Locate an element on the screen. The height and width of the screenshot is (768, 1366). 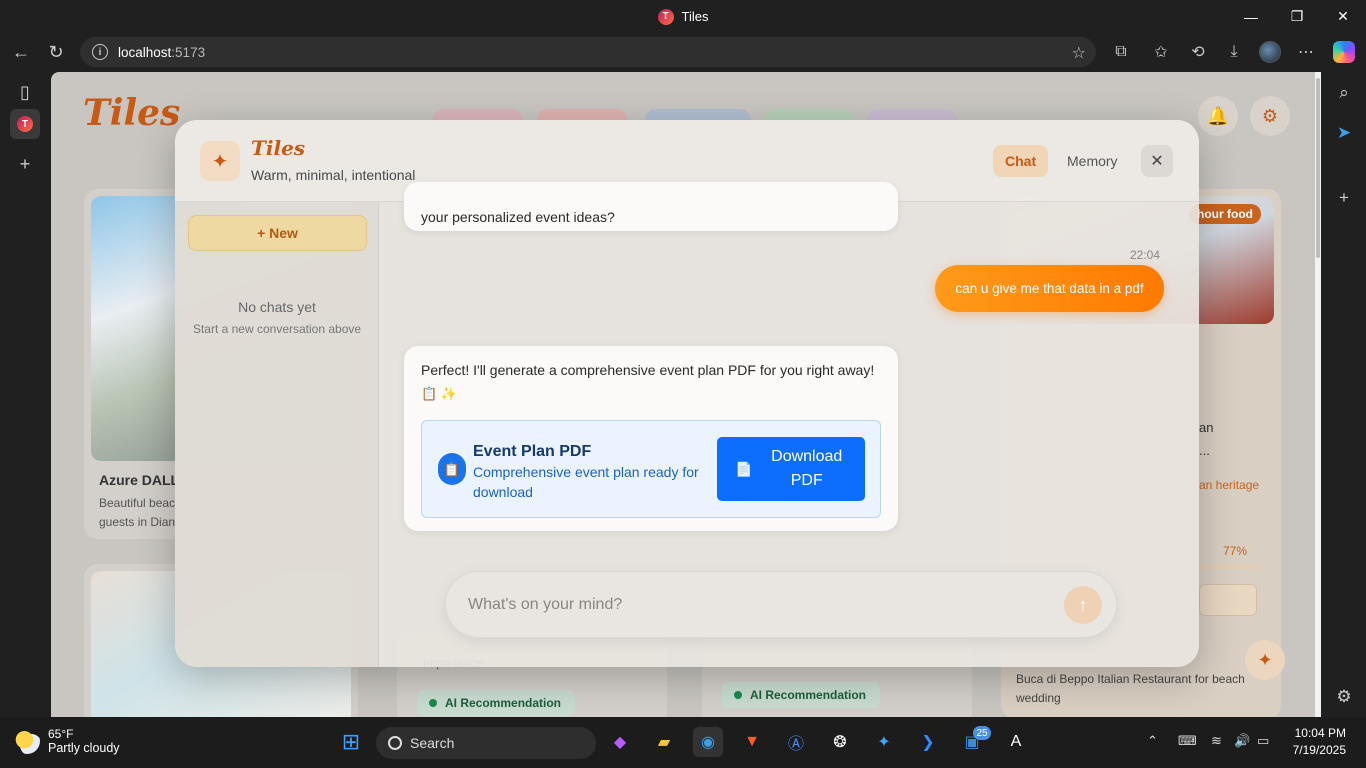
tile-tag: hour food is located at coordinates (1225, 214).